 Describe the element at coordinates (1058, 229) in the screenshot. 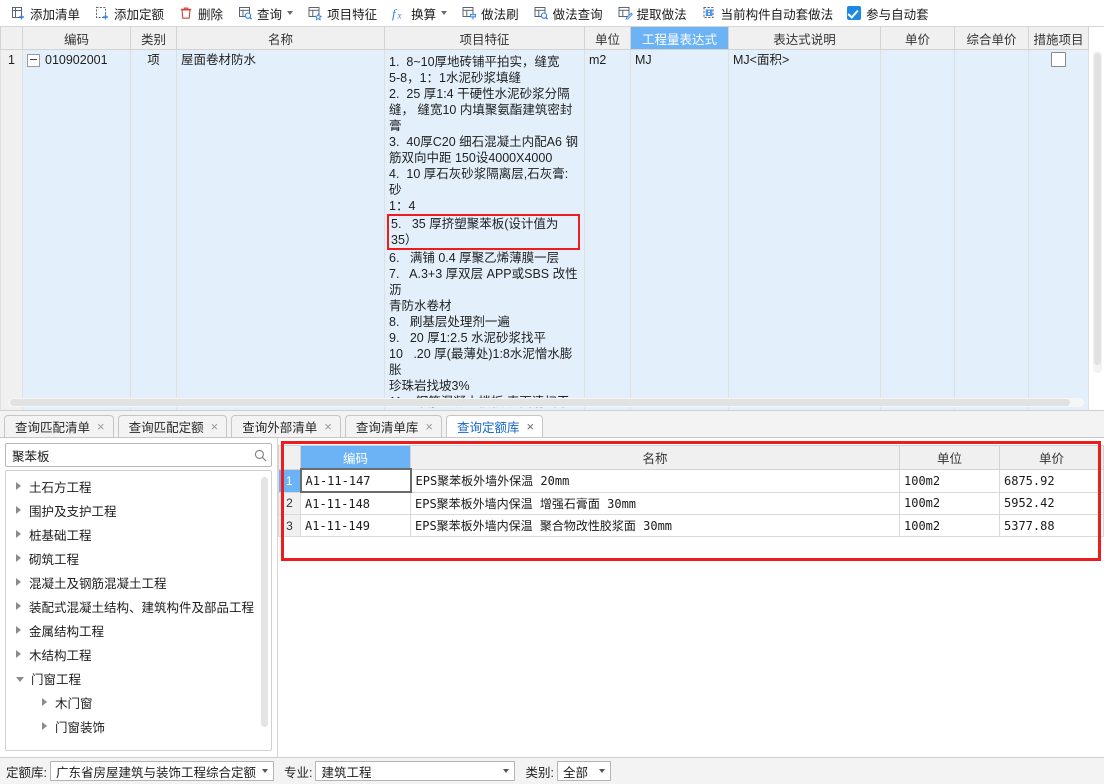

I see `row-measure-item` at that location.